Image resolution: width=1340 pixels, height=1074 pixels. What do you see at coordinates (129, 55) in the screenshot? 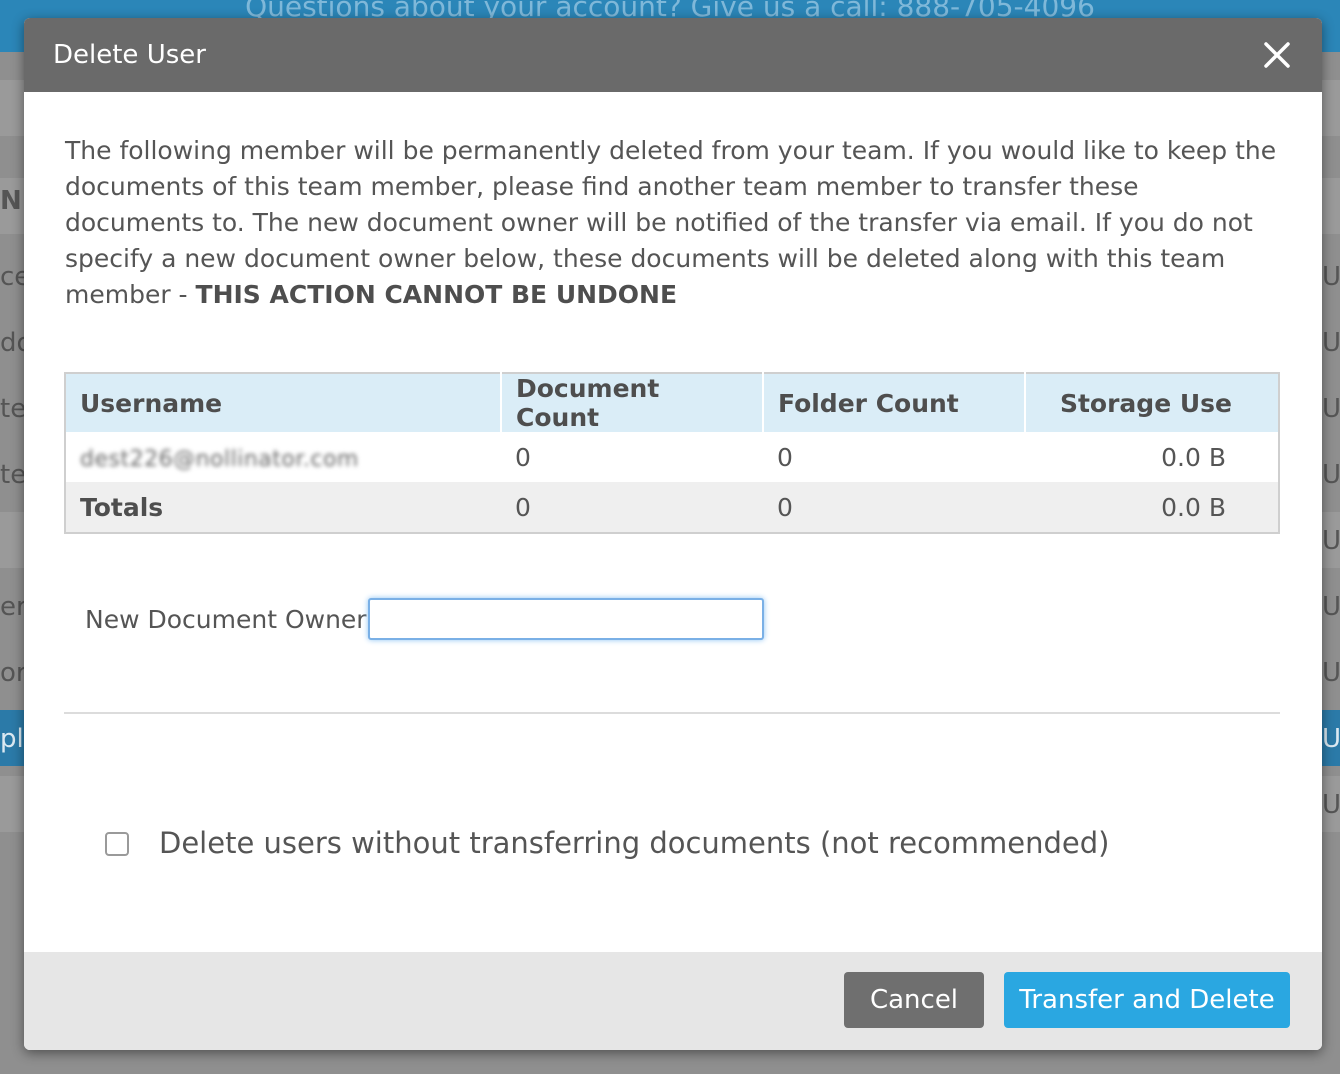
I see `dialog-title: Delete User` at bounding box center [129, 55].